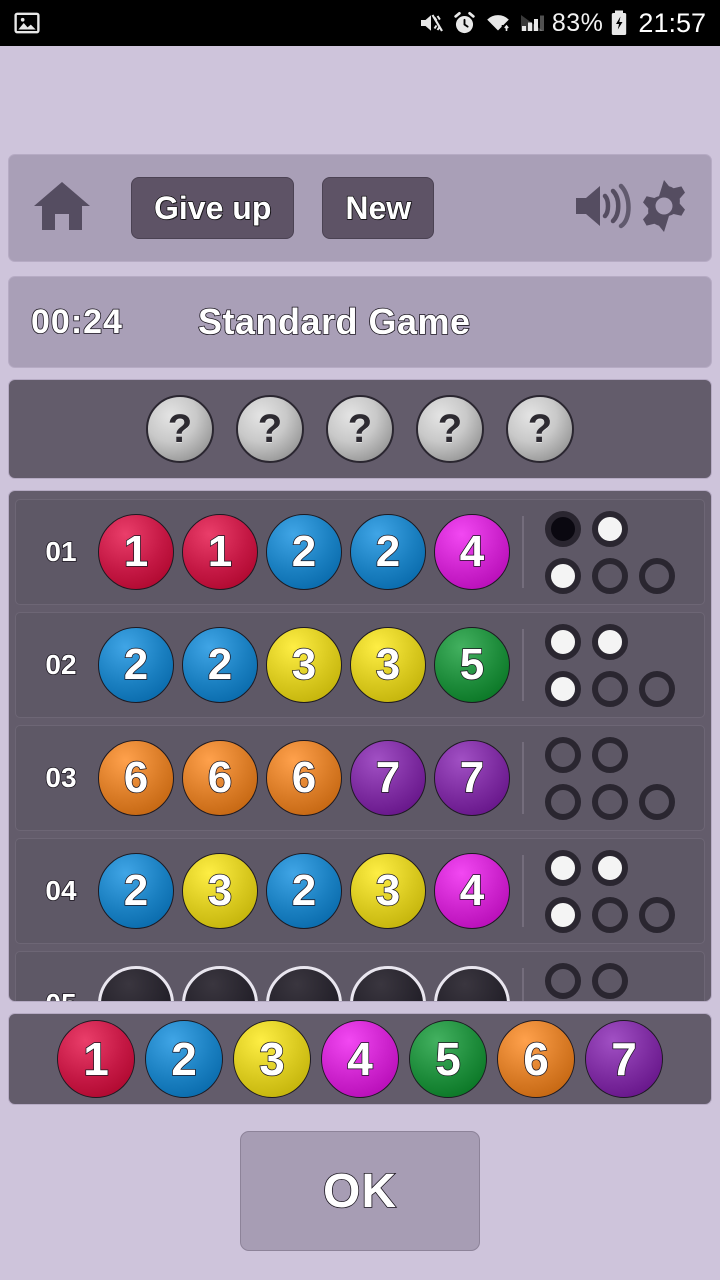 The width and height of the screenshot is (720, 1280). Describe the element at coordinates (360, 23) in the screenshot. I see `status-bar: 83% 21:57` at that location.